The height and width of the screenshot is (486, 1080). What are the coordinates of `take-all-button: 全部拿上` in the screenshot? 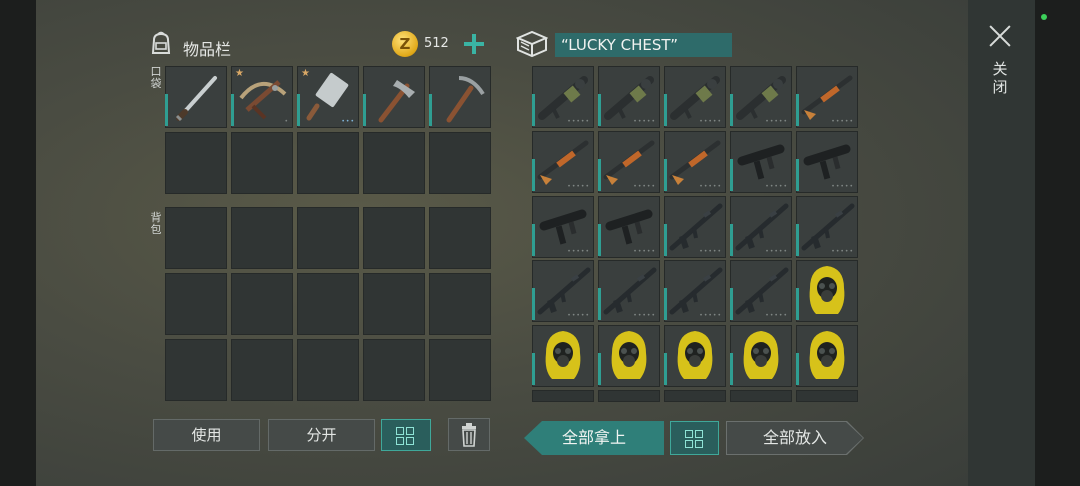 It's located at (594, 438).